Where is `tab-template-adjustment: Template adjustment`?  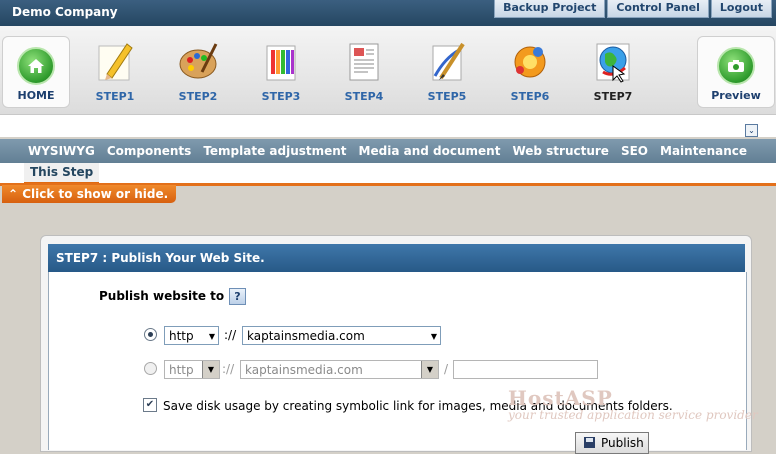
tab-template-adjustment: Template adjustment is located at coordinates (274, 151).